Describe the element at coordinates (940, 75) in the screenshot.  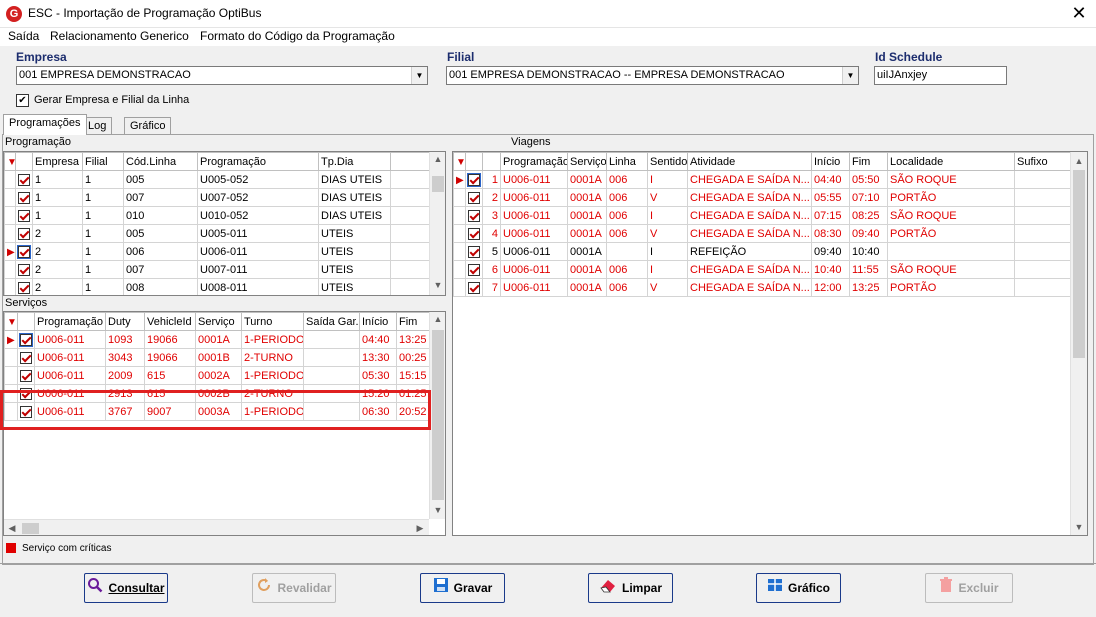
I see `id-schedule-input: uiIJAnxjey` at that location.